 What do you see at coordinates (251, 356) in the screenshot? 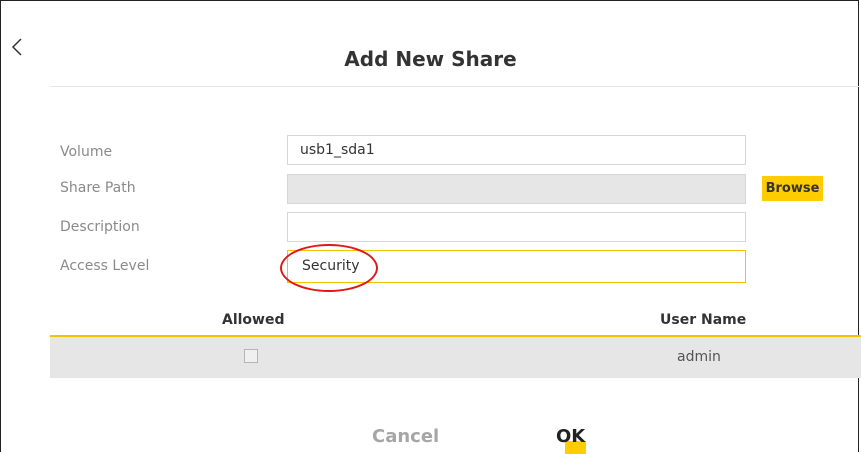
I see `allowed-checkbox` at bounding box center [251, 356].